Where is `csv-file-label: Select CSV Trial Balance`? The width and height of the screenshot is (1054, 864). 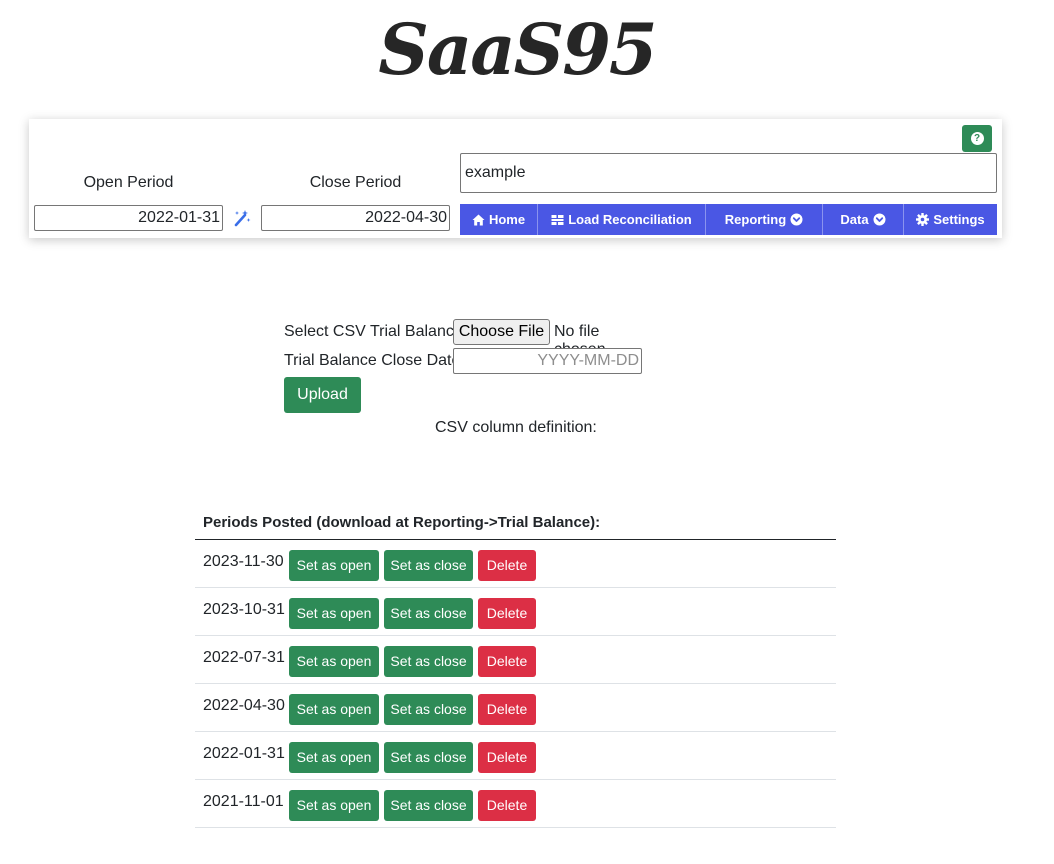
csv-file-label: Select CSV Trial Balance is located at coordinates (373, 331).